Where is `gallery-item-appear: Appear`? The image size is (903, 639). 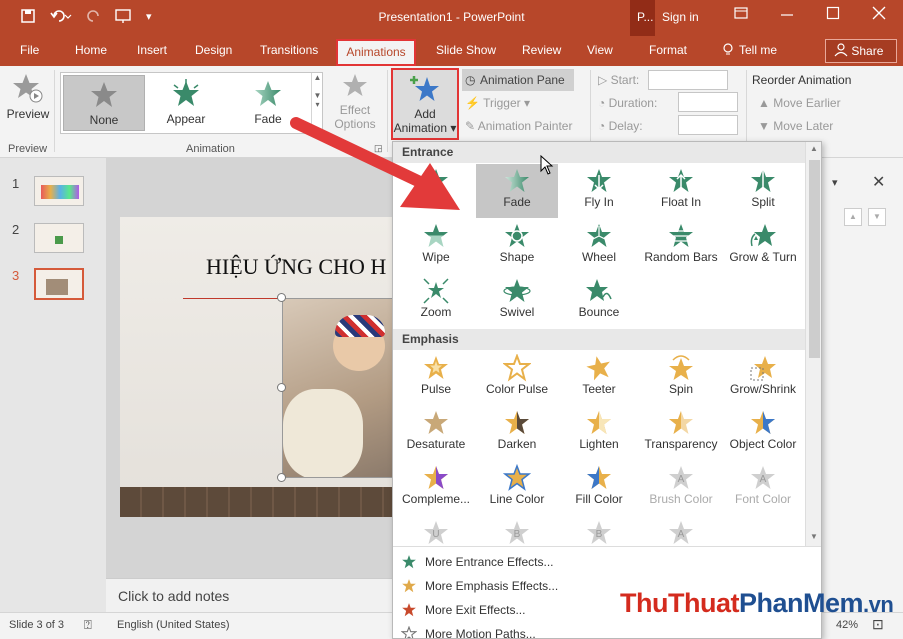
gallery-item-appear: Appear is located at coordinates (186, 103).